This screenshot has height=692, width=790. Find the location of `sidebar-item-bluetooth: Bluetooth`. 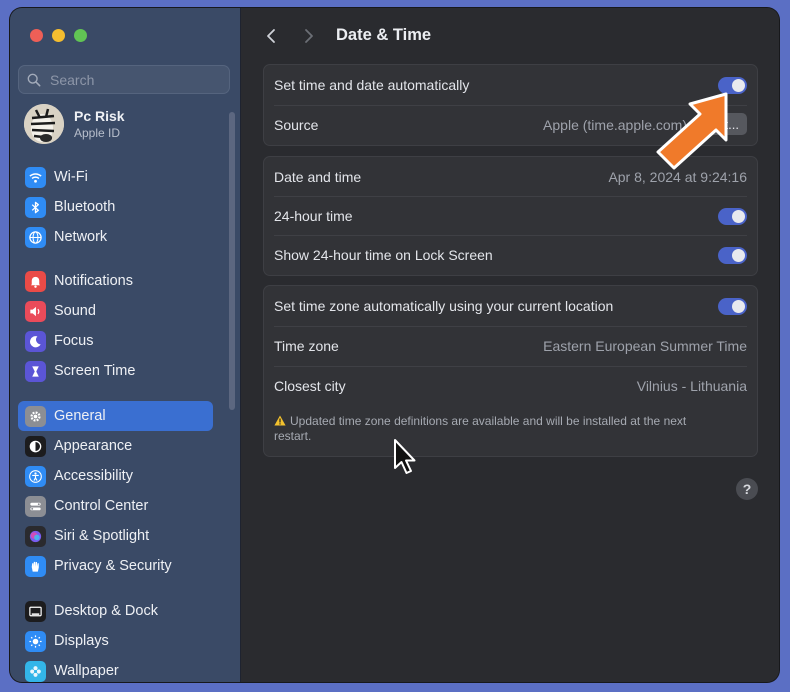

sidebar-item-bluetooth: Bluetooth is located at coordinates (115, 207).